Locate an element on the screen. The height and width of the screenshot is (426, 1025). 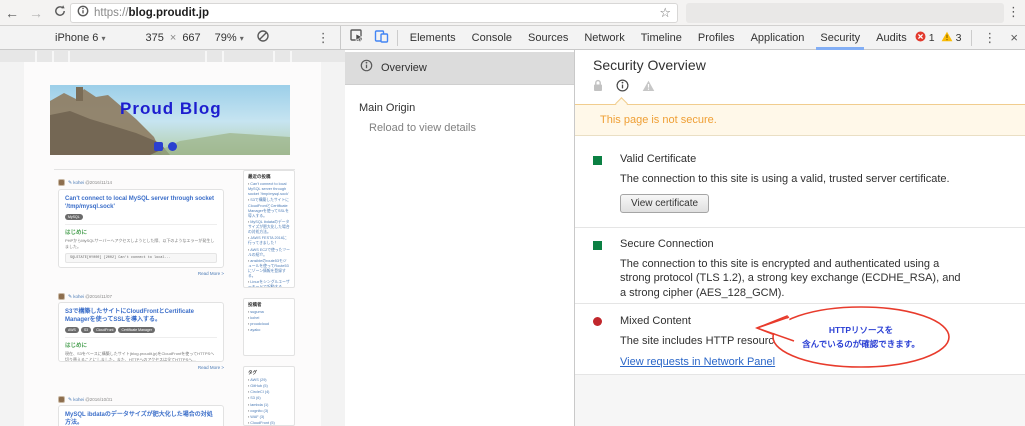
authors-widget: 投稿者 suguma kohei proudcloud ayako is located at coordinates (269, 327).